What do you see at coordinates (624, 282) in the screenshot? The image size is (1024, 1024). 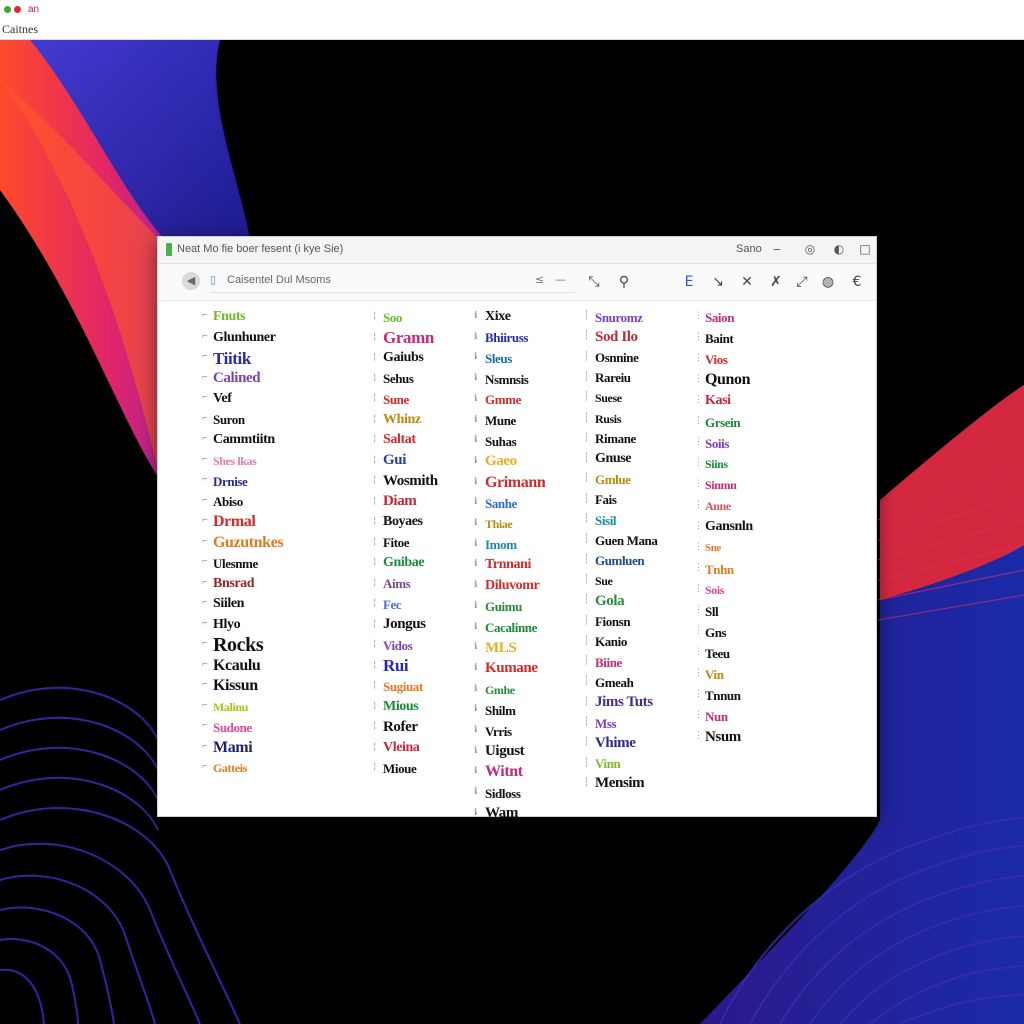 I see `location-pin-icon: ⚲` at bounding box center [624, 282].